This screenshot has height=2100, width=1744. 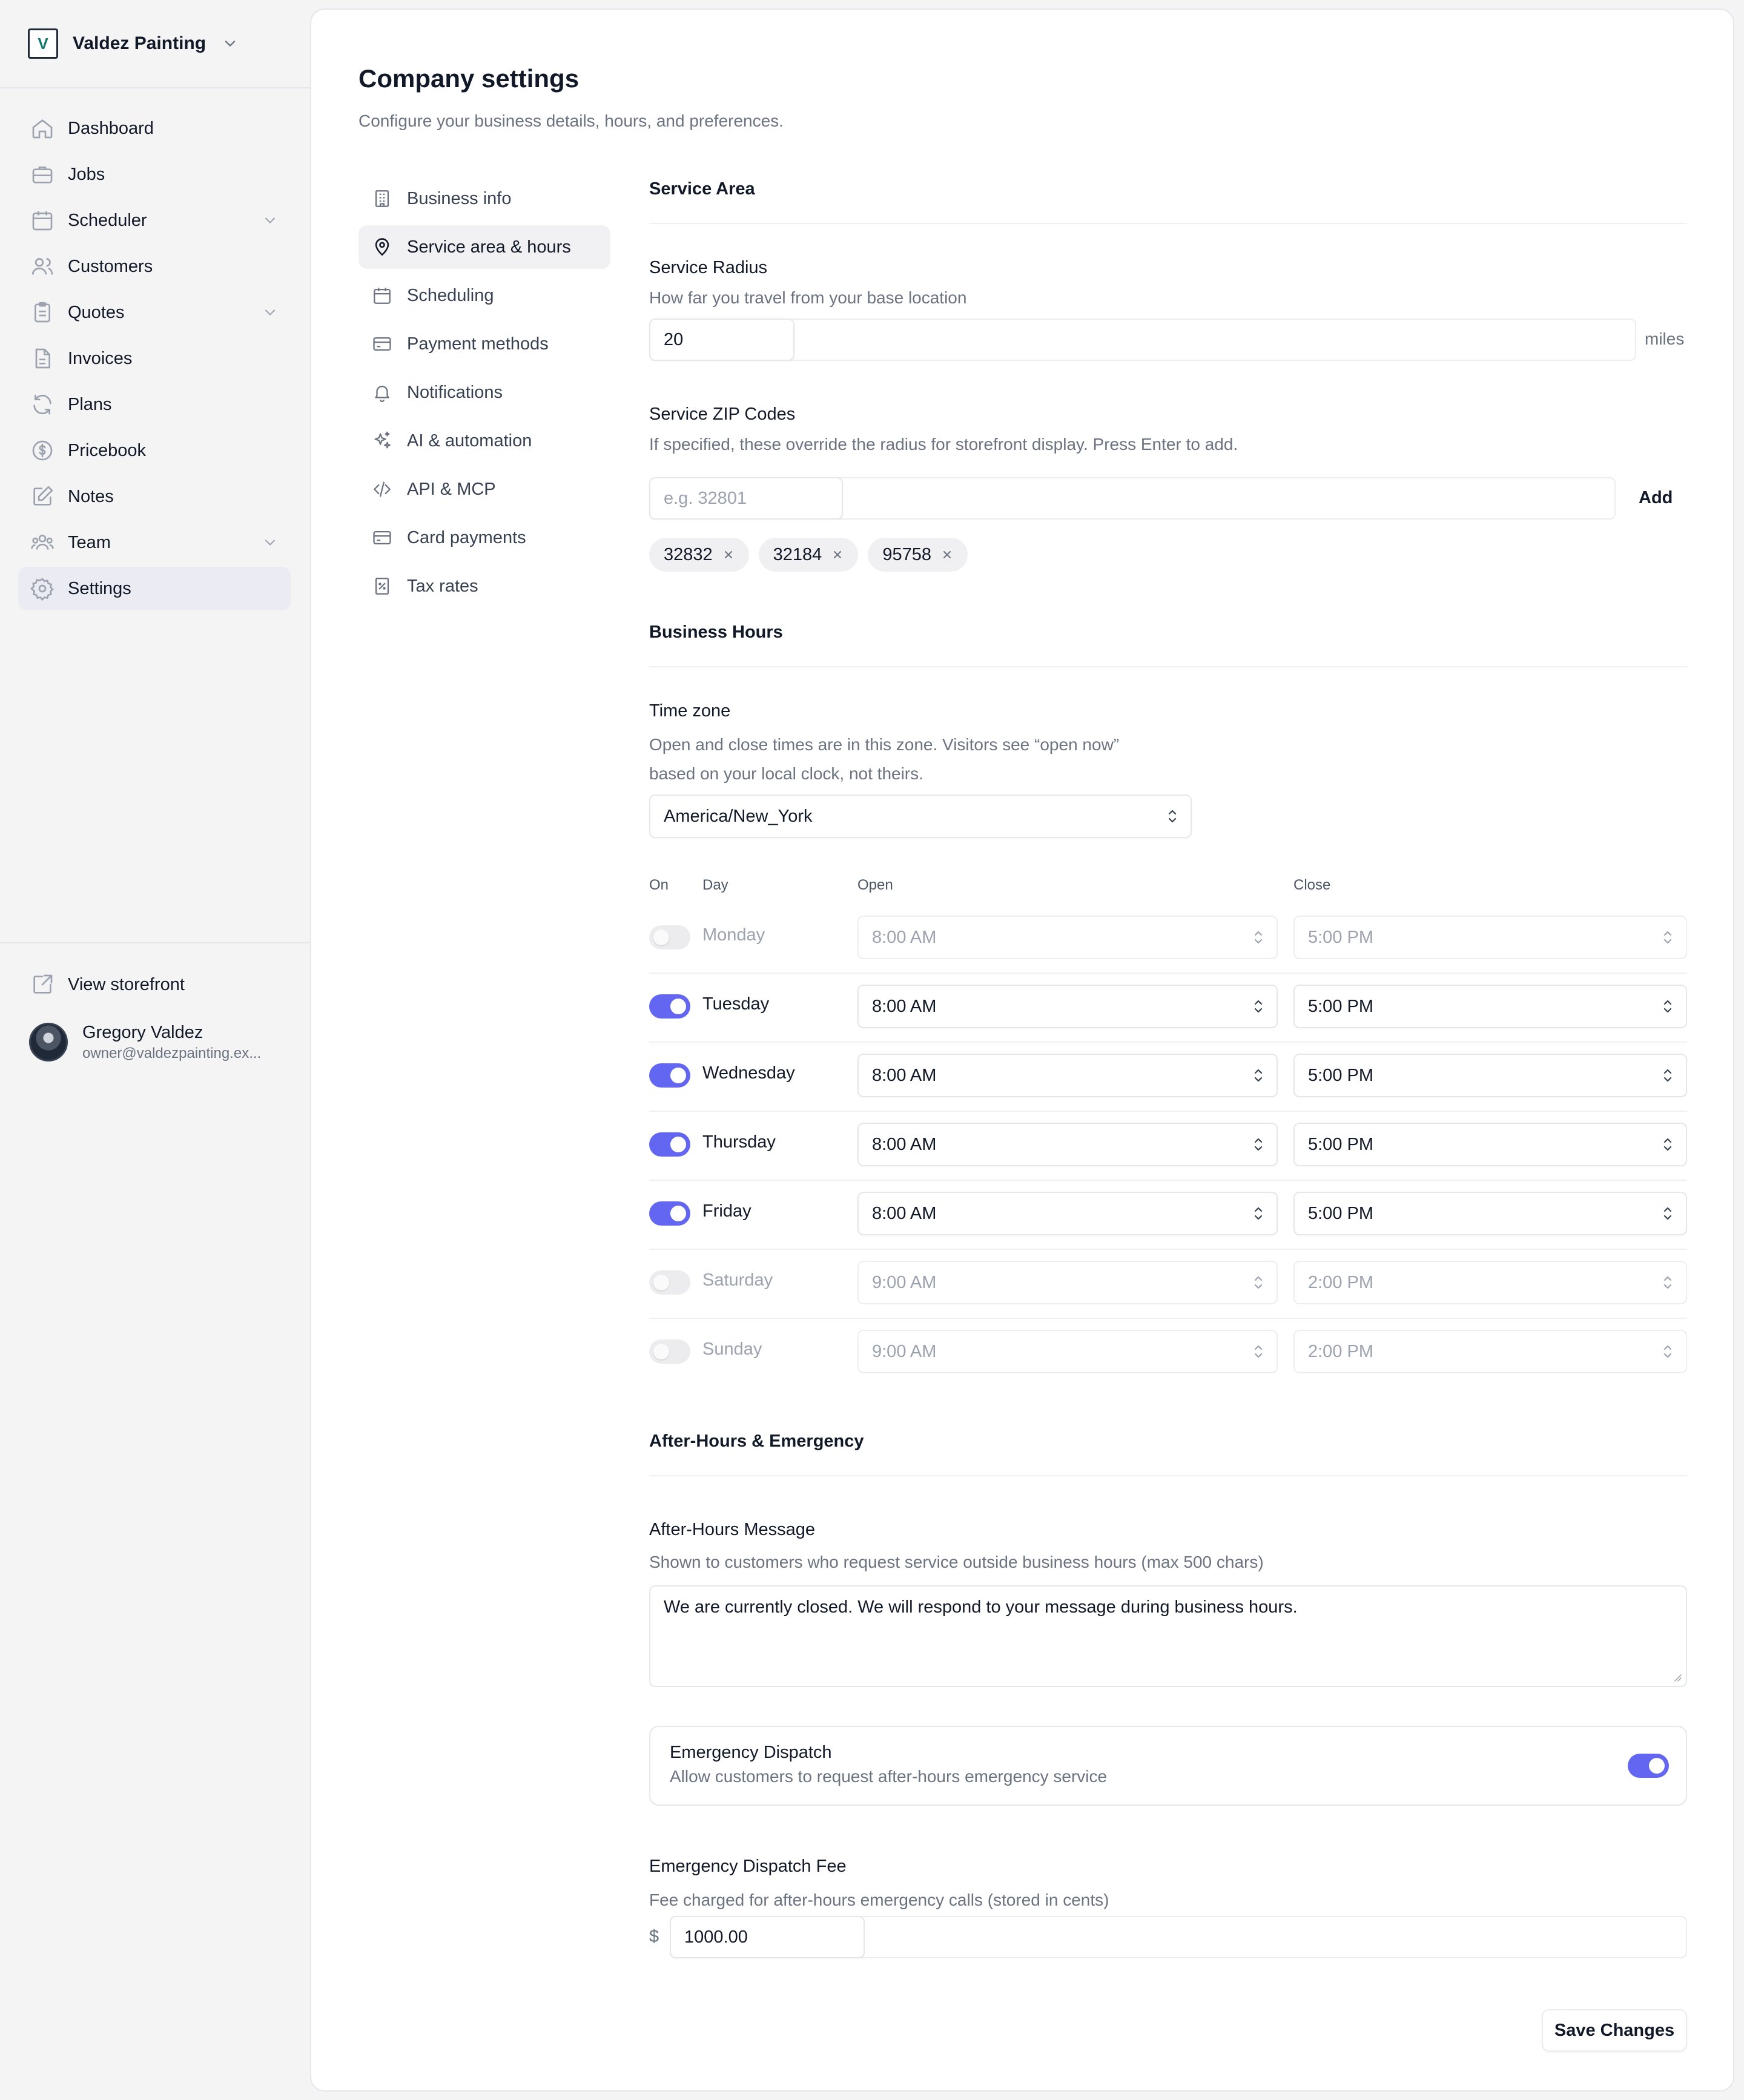 What do you see at coordinates (382, 489) in the screenshot?
I see `code-icon` at bounding box center [382, 489].